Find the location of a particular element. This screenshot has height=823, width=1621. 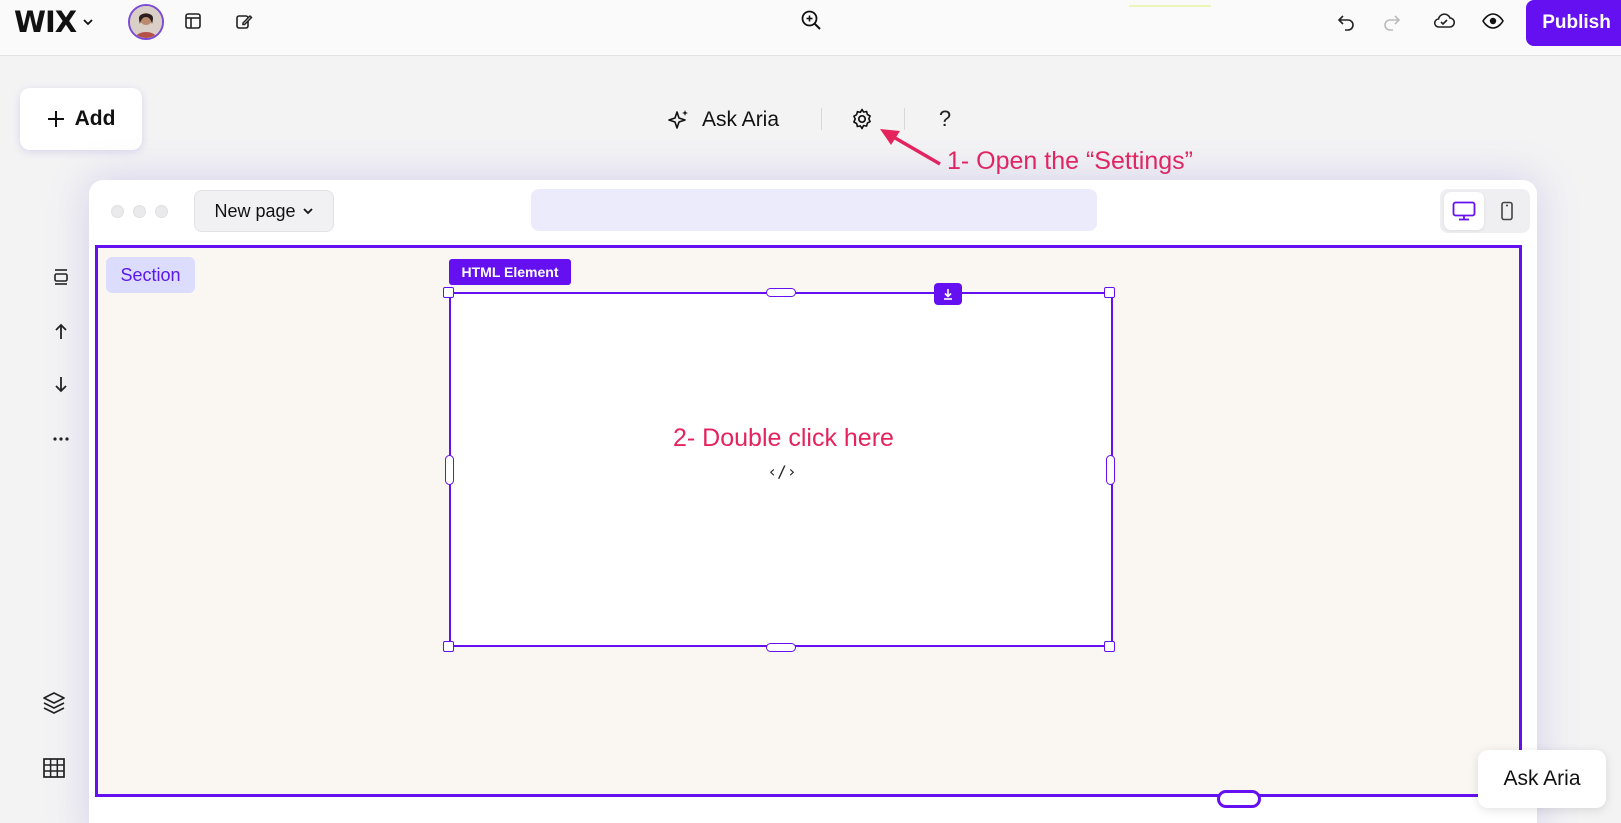

download-icon is located at coordinates (948, 294).